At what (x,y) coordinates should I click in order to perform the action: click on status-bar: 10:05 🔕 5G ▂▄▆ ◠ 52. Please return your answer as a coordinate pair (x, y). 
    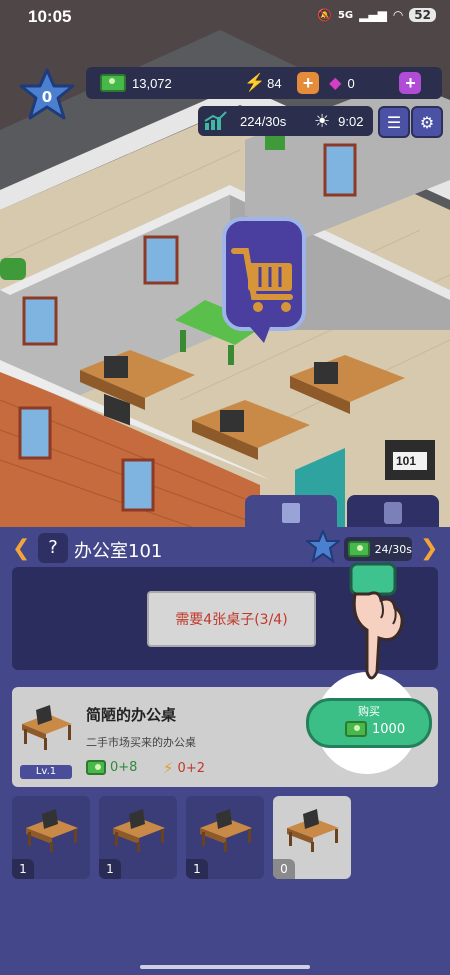
    Looking at the image, I should click on (225, 17).